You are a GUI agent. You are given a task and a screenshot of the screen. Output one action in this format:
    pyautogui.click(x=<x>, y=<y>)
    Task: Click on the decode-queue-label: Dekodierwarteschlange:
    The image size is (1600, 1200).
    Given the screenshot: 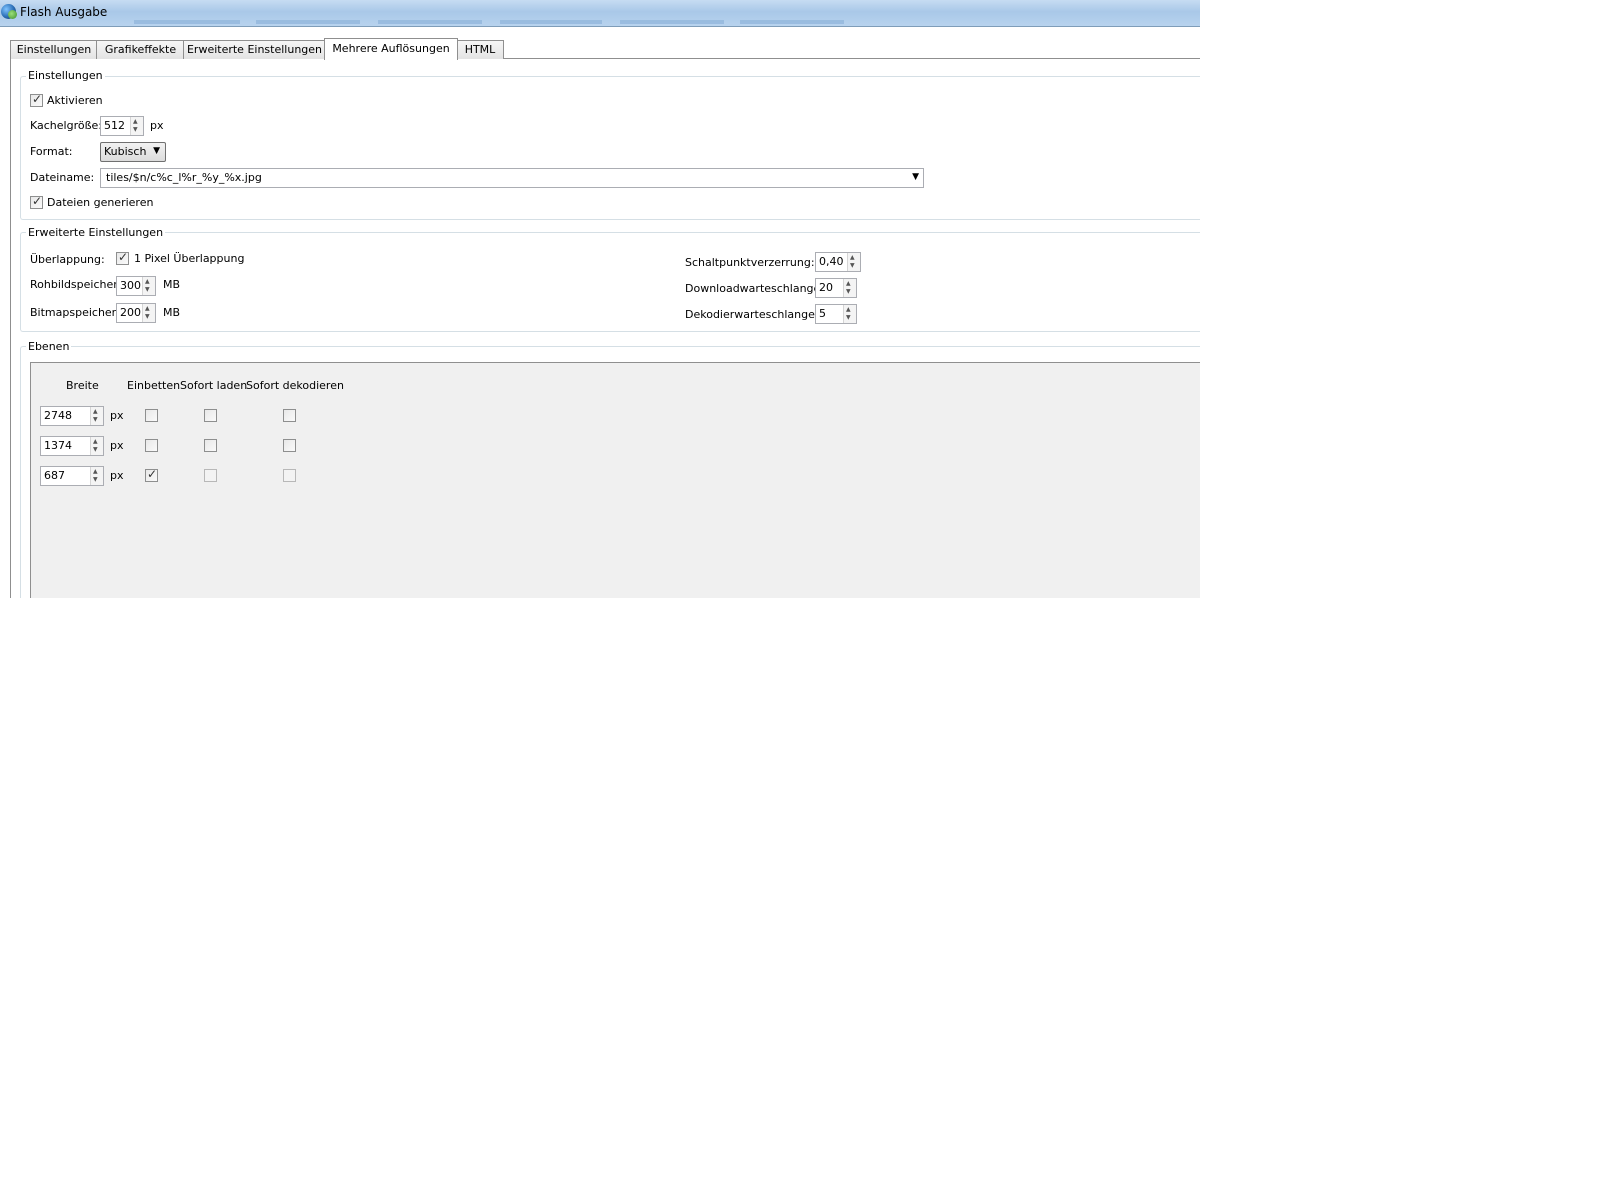 What is the action you would take?
    pyautogui.click(x=752, y=314)
    